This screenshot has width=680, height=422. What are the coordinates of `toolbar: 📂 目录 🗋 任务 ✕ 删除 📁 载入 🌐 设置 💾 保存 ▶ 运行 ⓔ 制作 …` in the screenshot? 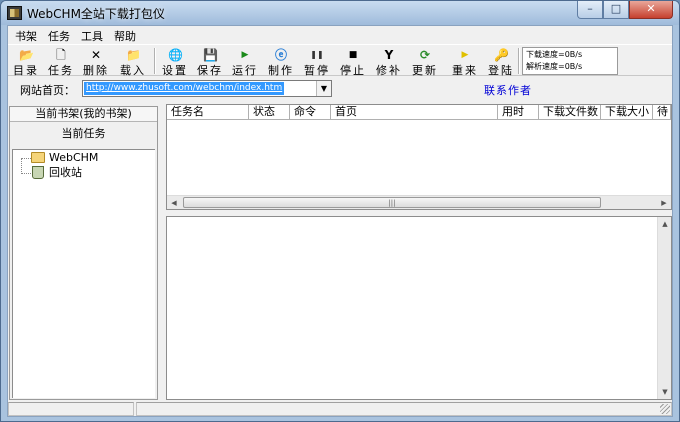 It's located at (340, 60).